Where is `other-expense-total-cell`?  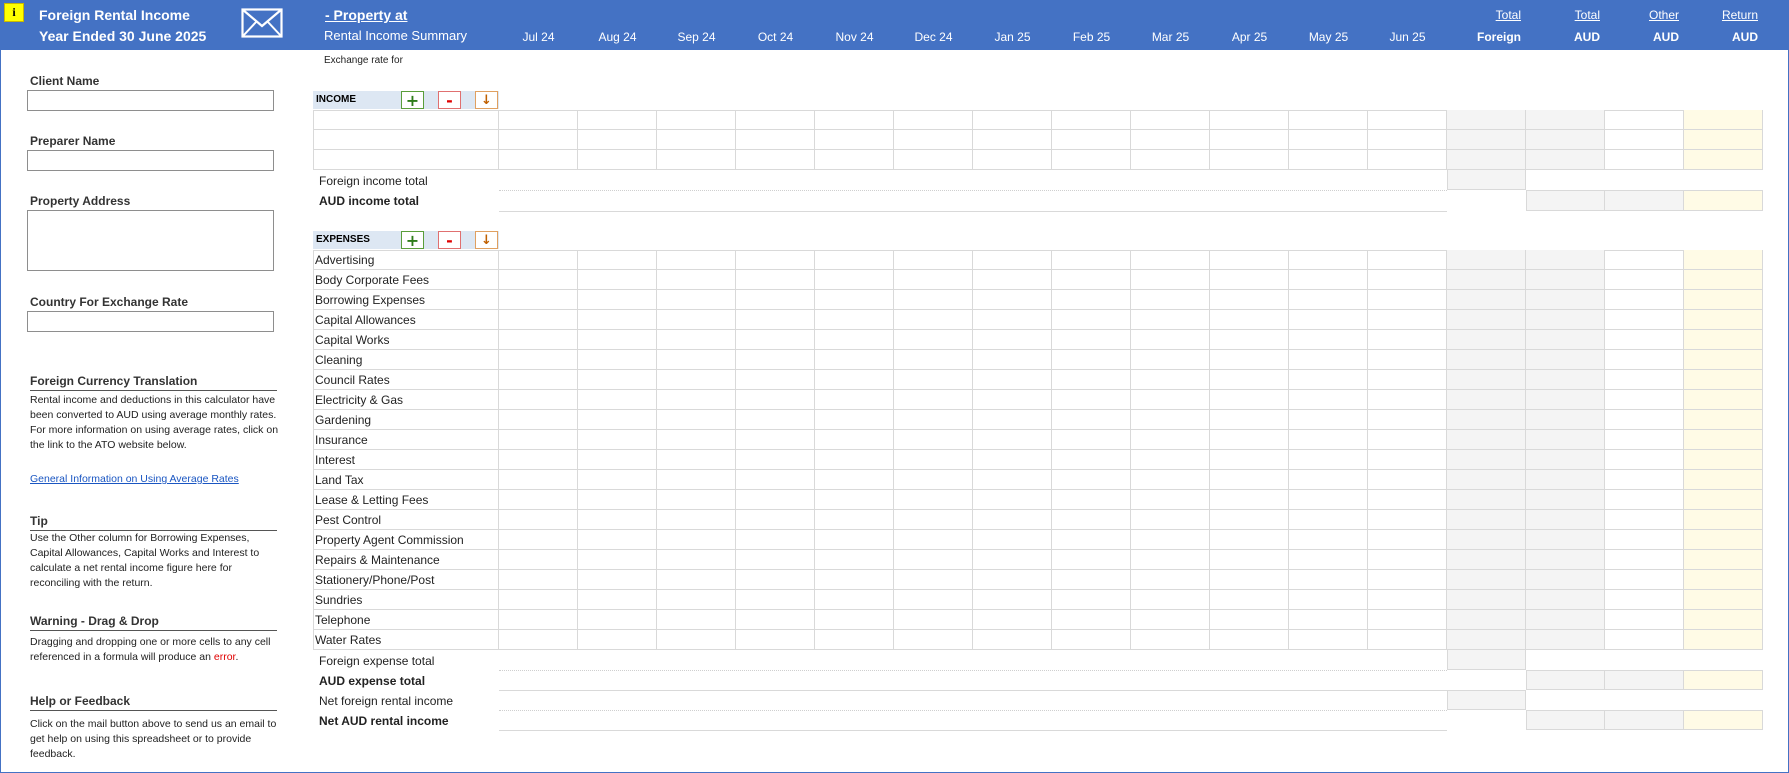 other-expense-total-cell is located at coordinates (1644, 680).